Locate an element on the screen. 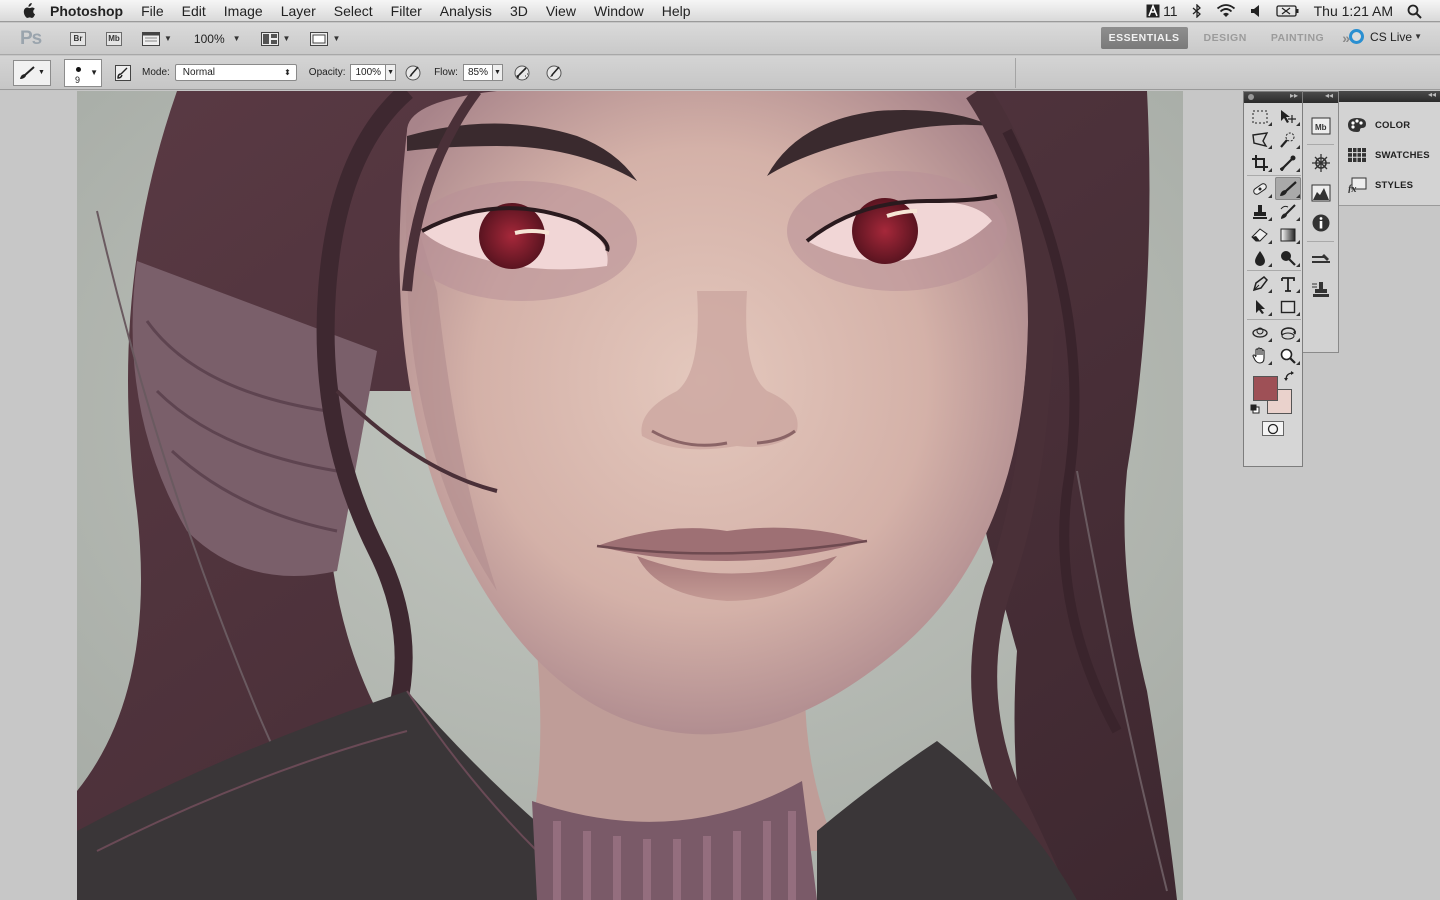 Image resolution: width=1440 pixels, height=900 pixels. zoom-level-dropdown: 100% ▼ is located at coordinates (217, 39).